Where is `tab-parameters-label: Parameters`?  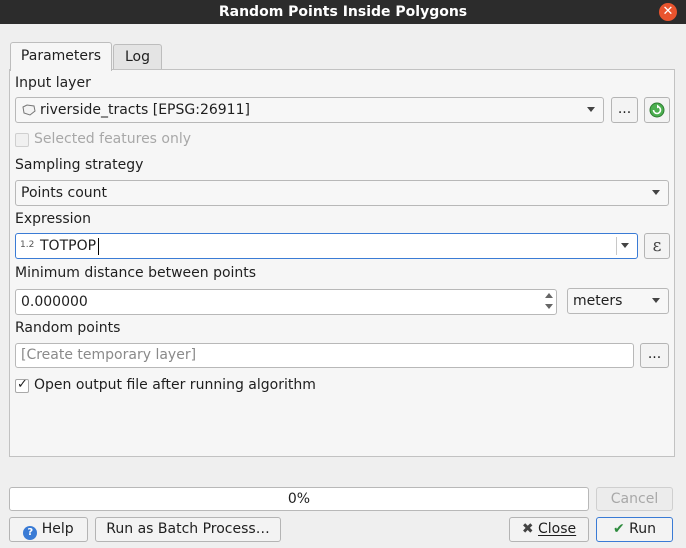
tab-parameters-label: Parameters is located at coordinates (61, 56).